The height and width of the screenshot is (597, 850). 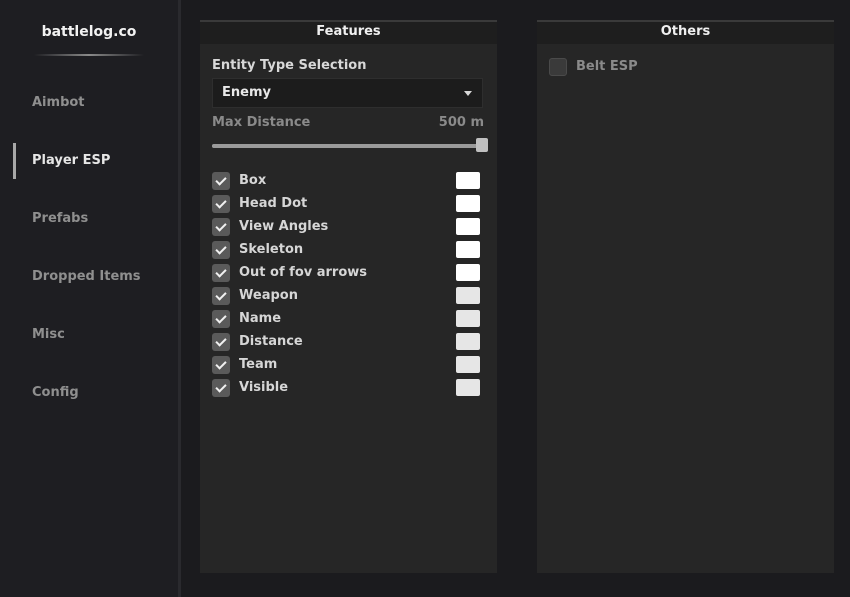 I want to click on belt-esp-row: Belt ESP, so click(x=649, y=67).